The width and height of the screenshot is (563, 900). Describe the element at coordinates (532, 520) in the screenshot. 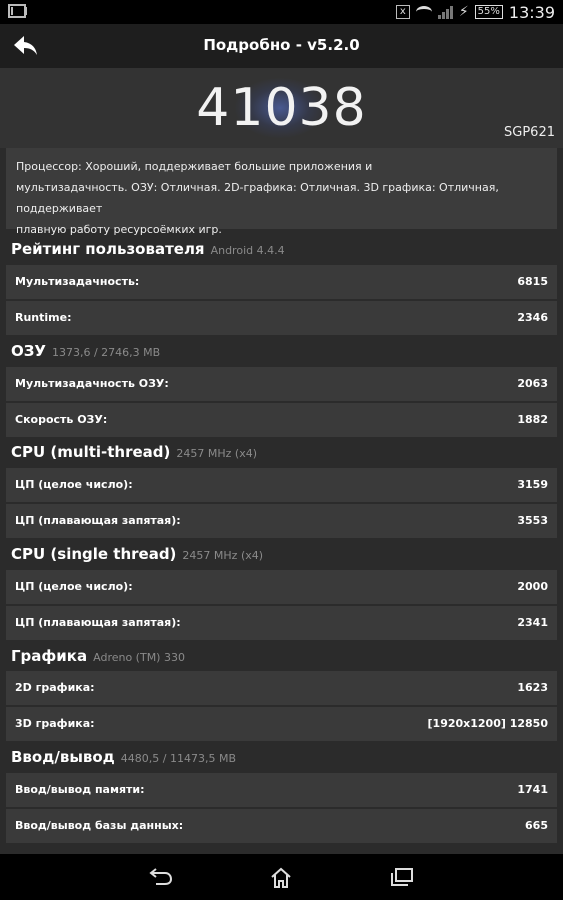

I see `row-value: 3553` at that location.